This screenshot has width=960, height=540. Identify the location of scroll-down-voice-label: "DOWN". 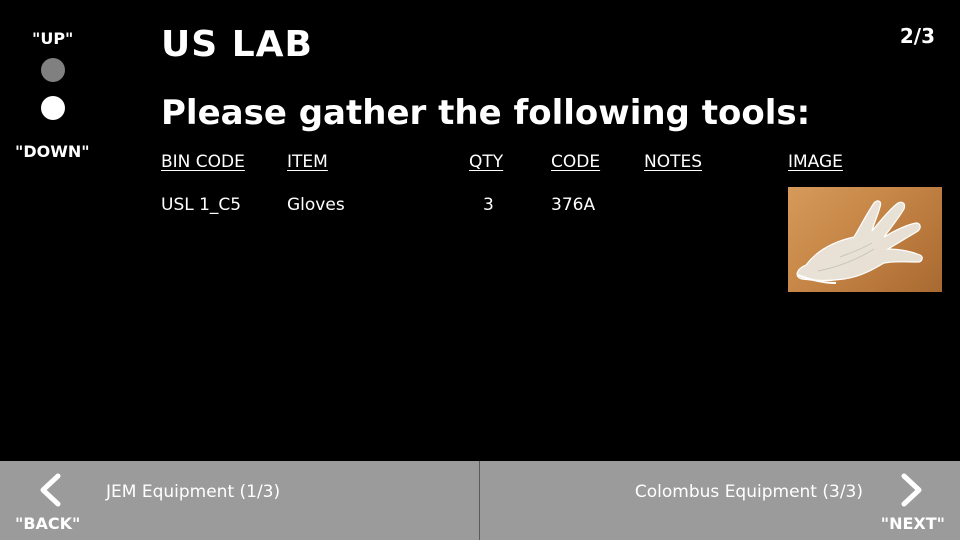
(52, 151).